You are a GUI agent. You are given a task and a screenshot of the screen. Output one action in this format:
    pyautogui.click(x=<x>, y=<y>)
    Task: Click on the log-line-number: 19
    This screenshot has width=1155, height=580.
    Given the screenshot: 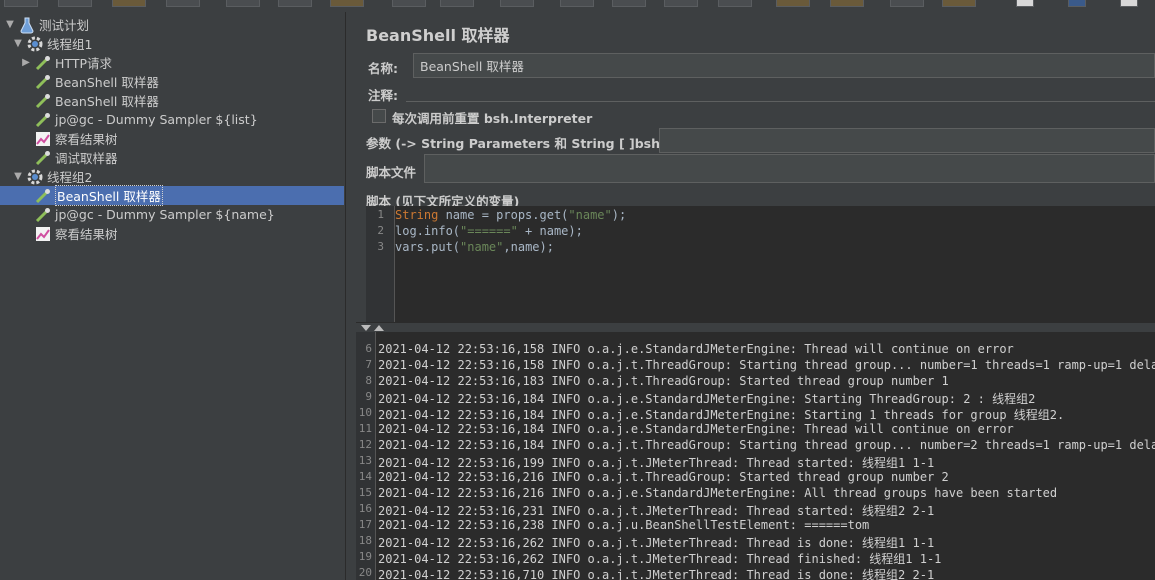 What is the action you would take?
    pyautogui.click(x=365, y=556)
    